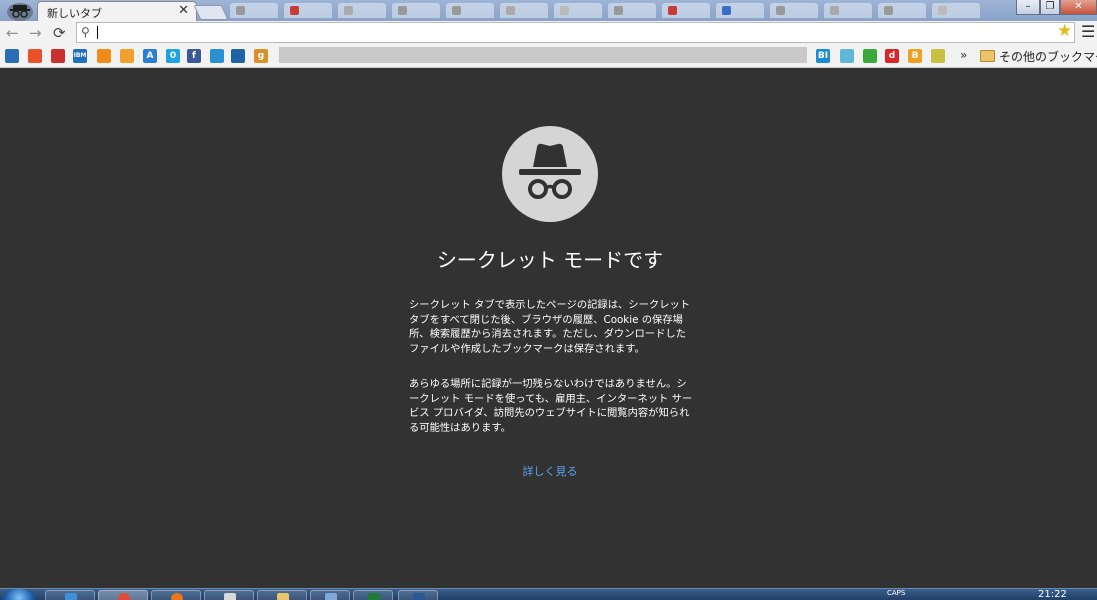 The width and height of the screenshot is (1097, 600). Describe the element at coordinates (19, 594) in the screenshot. I see `start-button` at that location.